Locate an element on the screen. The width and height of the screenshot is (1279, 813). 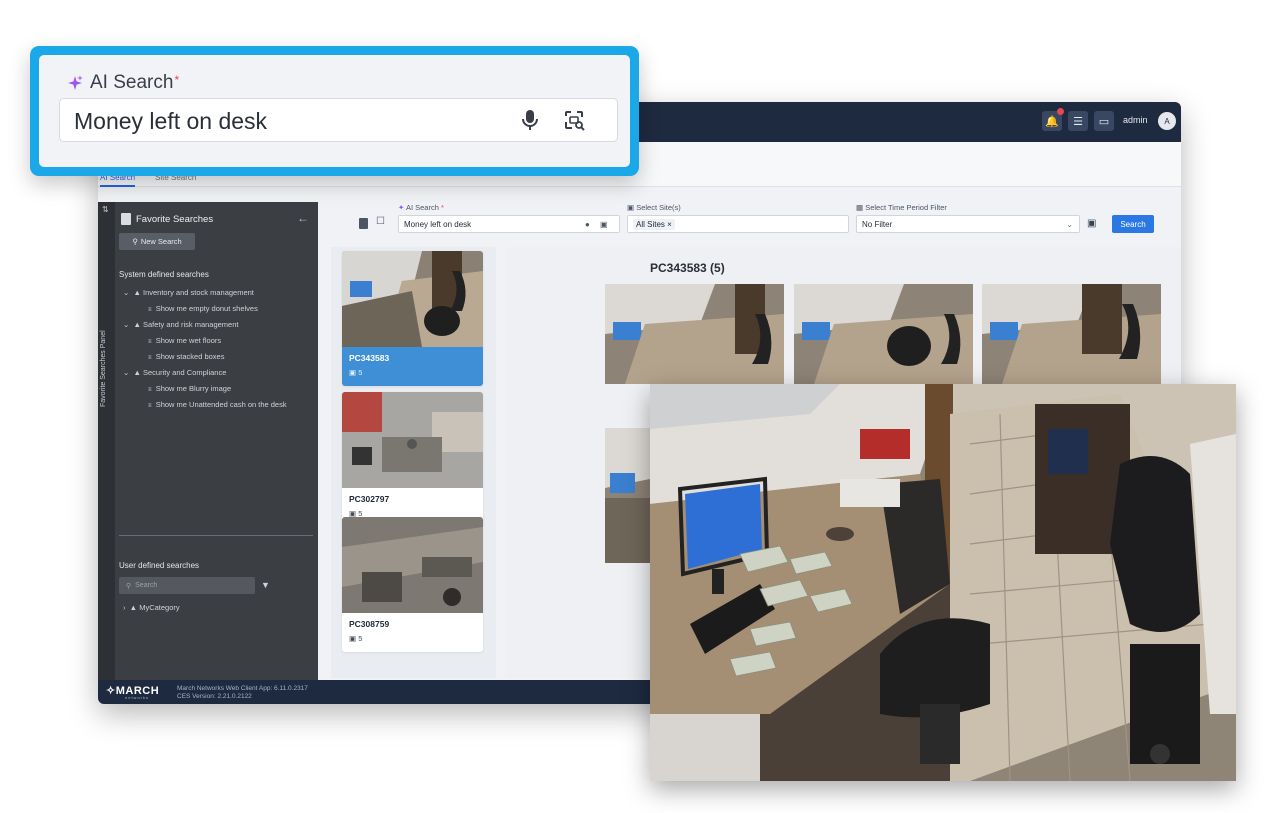
arrow-left-icon: ← is located at coordinates (303, 218).